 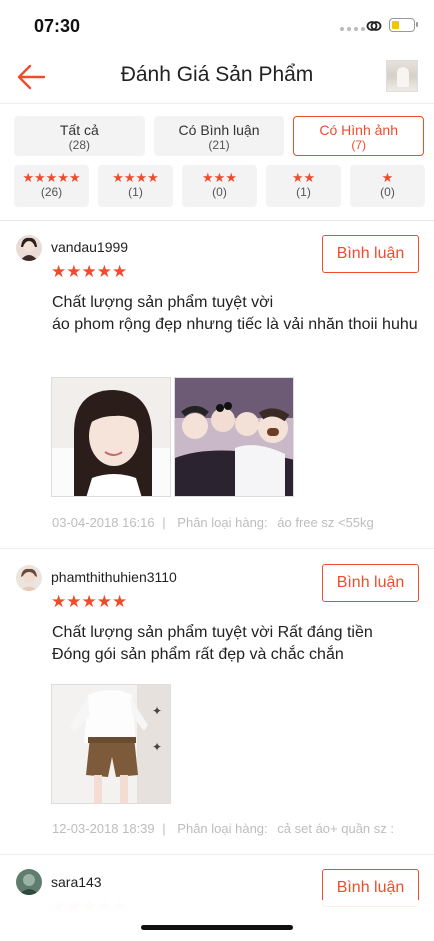 I want to click on review-username: phamthithuhien3110, so click(x=114, y=577).